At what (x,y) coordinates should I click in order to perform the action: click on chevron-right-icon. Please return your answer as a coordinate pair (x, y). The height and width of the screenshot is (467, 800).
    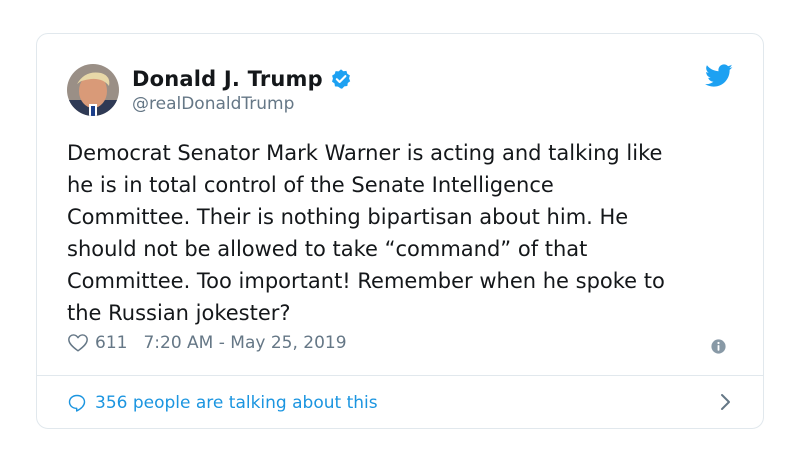
    Looking at the image, I should click on (726, 402).